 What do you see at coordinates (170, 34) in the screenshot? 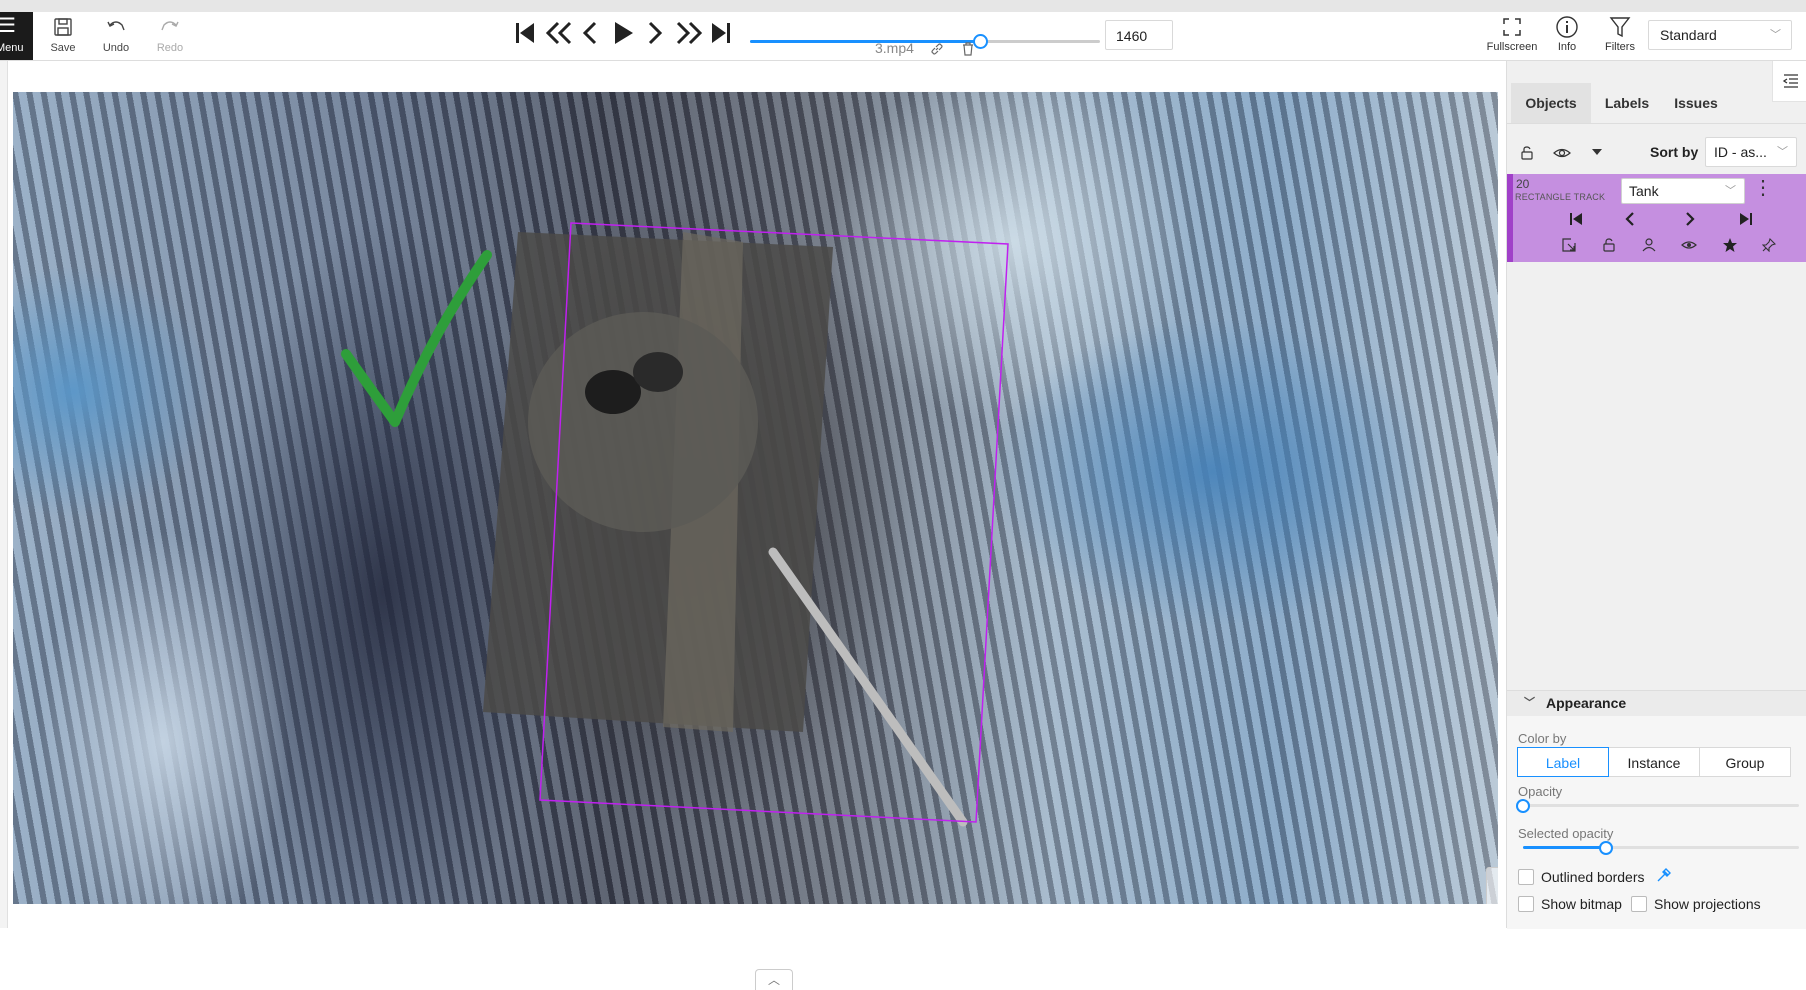
I see `redo-button: Redo` at bounding box center [170, 34].